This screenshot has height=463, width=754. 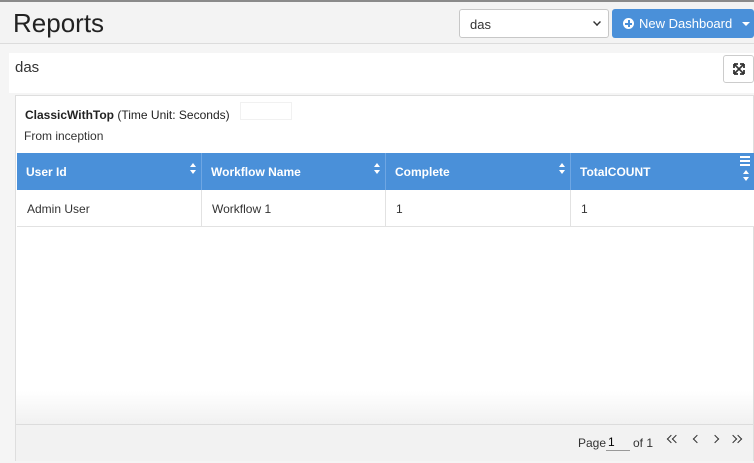 I want to click on column-header-label: TotalCOUNT, so click(x=615, y=172).